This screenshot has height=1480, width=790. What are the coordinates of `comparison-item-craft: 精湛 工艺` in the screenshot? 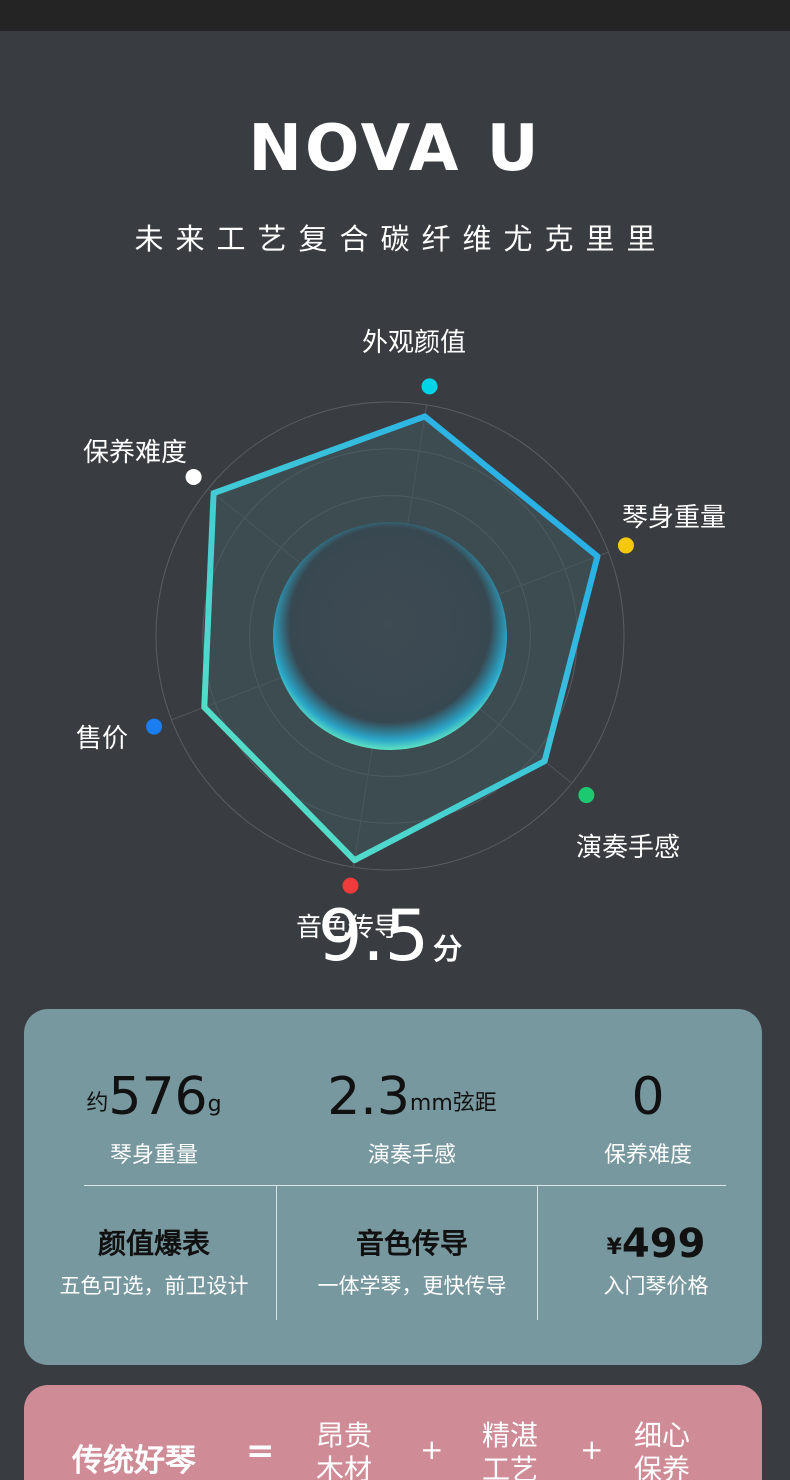 It's located at (510, 1449).